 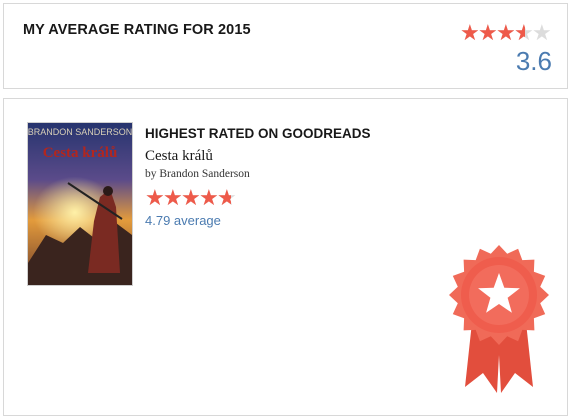 I want to click on book-title-link: Cesta králů, so click(x=179, y=156).